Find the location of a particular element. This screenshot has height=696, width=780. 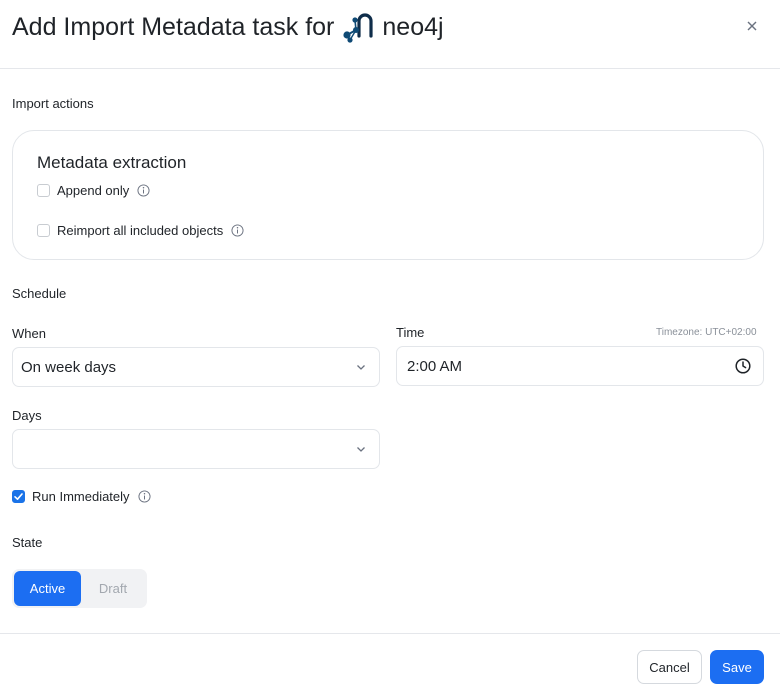

run-immediately-option: Run Immediately is located at coordinates (81, 496).